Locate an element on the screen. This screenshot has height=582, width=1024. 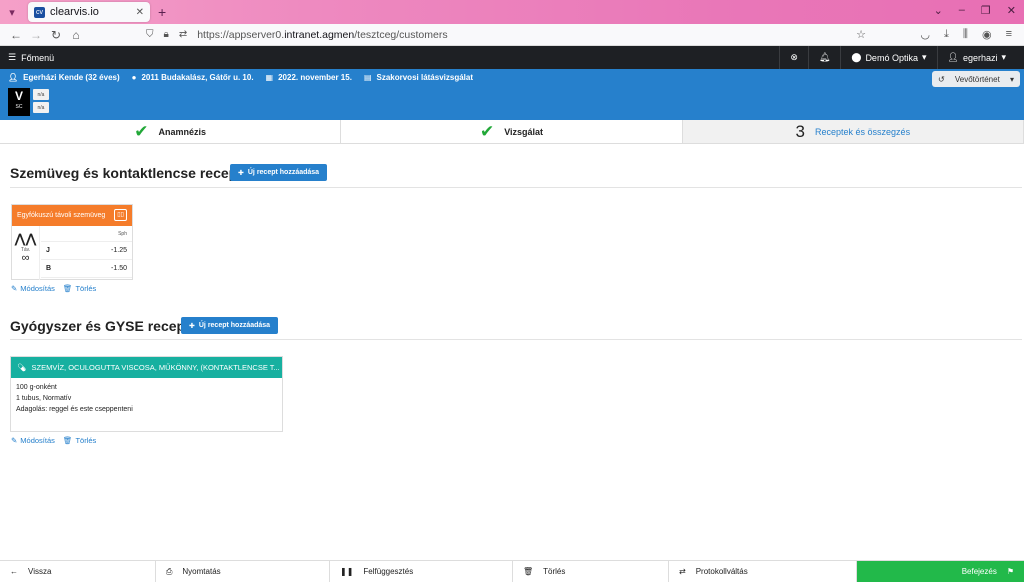
suspend-button: ❚❚ Felfüggesztés is located at coordinates (421, 571).